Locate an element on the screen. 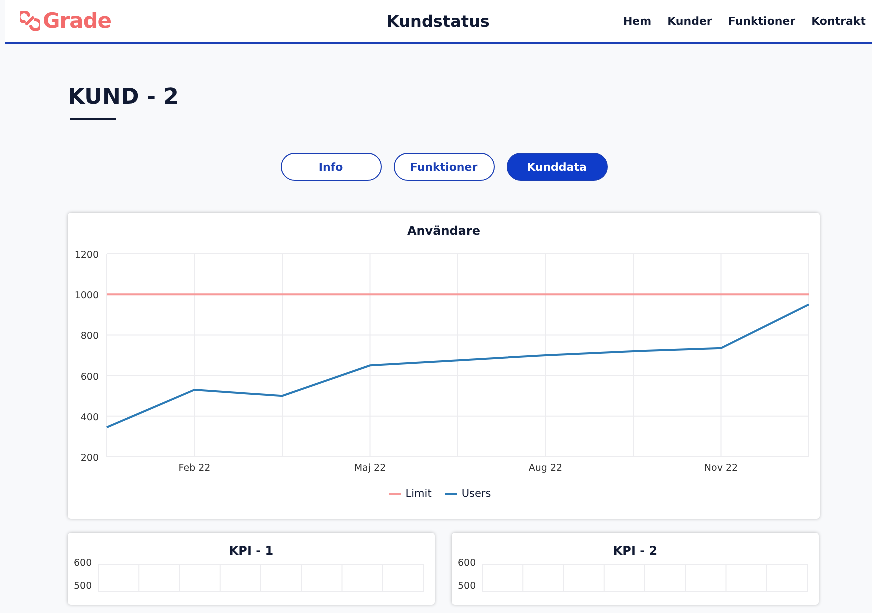 The height and width of the screenshot is (613, 872). y-axis-label: 1000 is located at coordinates (86, 296).